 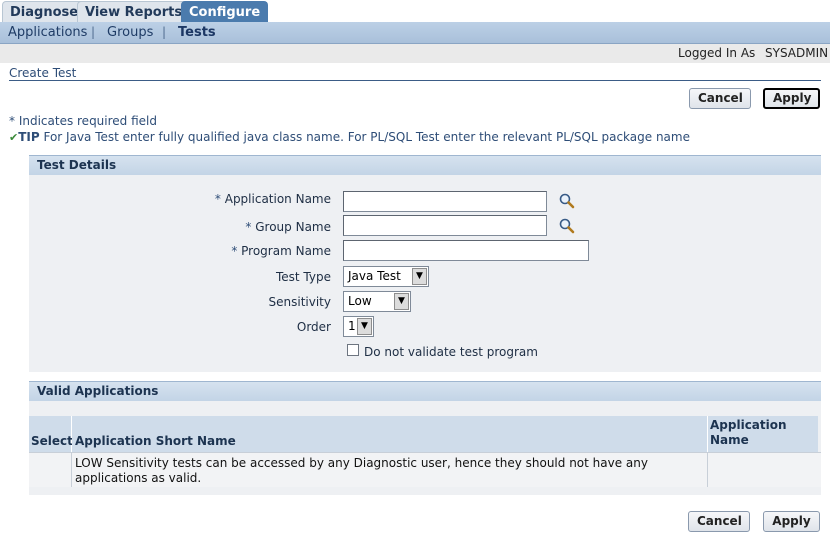 I want to click on order-value: 1, so click(x=352, y=326).